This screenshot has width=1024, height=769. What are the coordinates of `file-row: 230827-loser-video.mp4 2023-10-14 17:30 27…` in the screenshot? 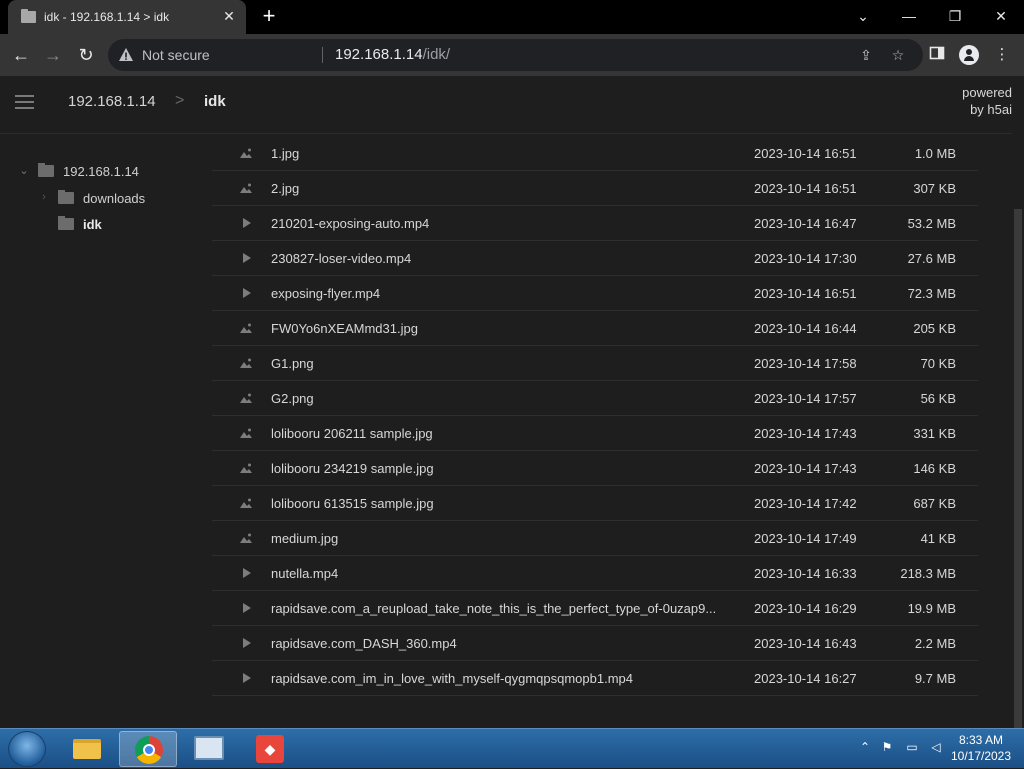 It's located at (595, 258).